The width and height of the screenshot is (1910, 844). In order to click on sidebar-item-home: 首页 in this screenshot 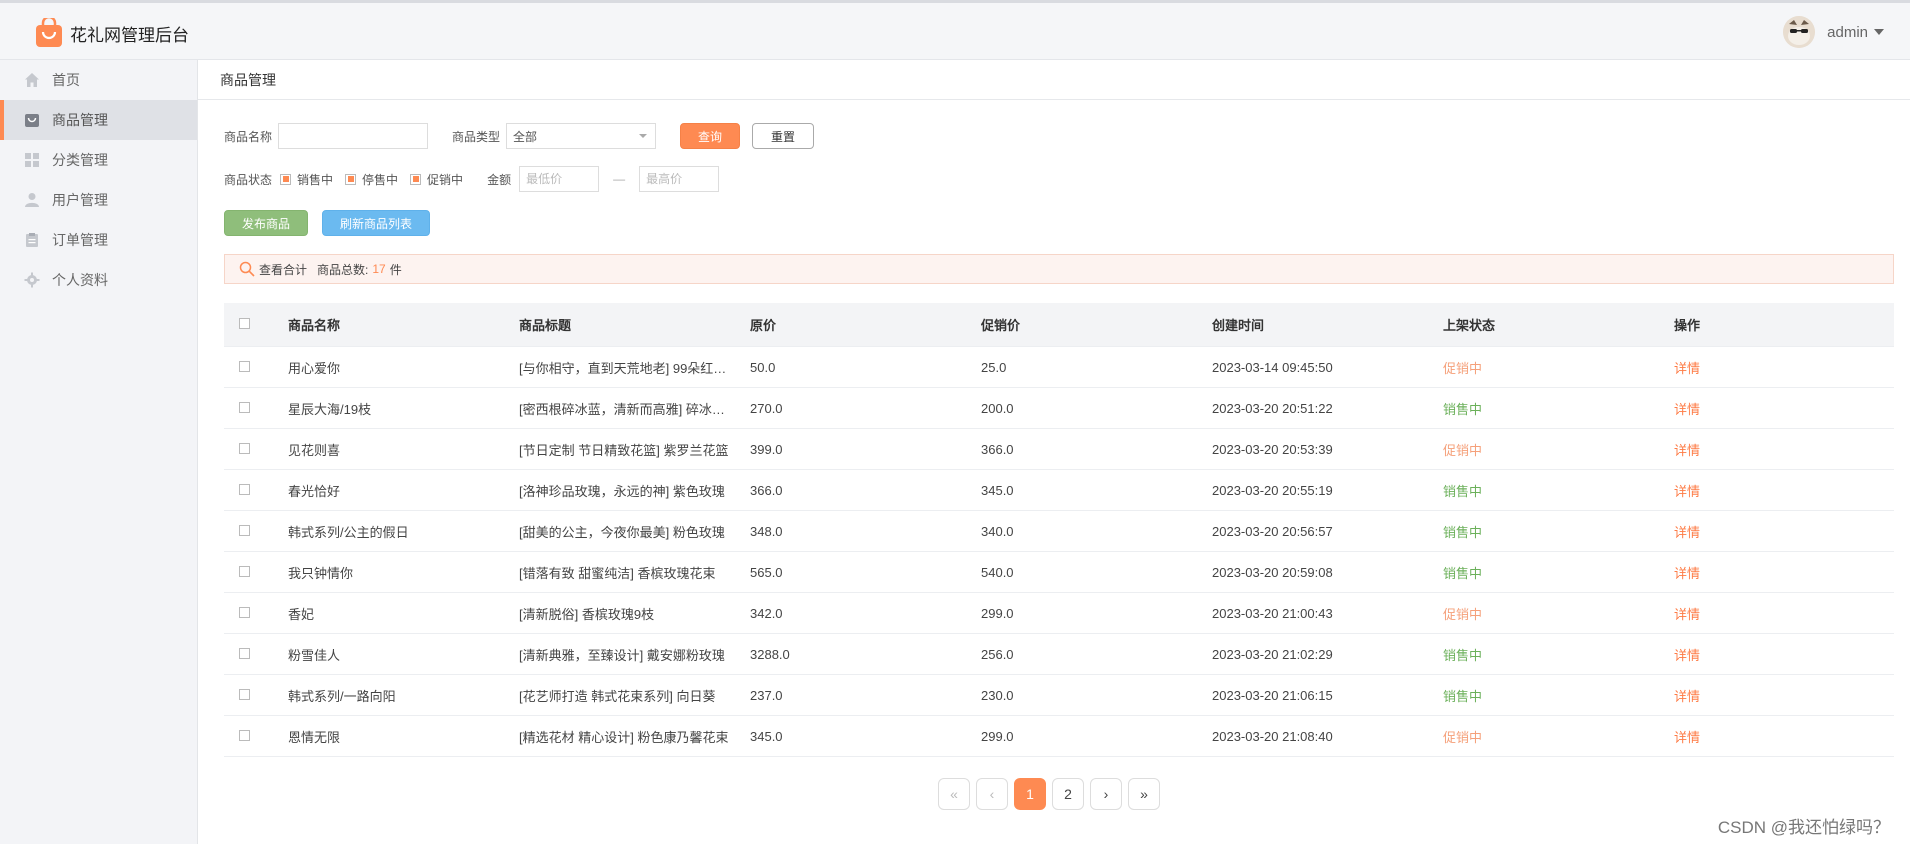, I will do `click(98, 80)`.